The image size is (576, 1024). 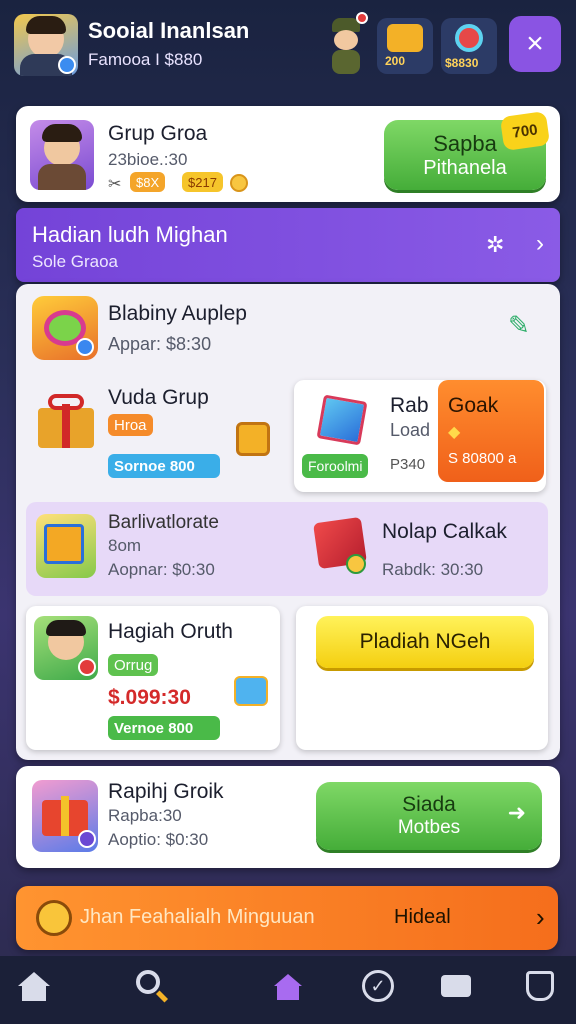 What do you see at coordinates (158, 839) in the screenshot?
I see `item-9-line3: Aoptio: $0:30` at bounding box center [158, 839].